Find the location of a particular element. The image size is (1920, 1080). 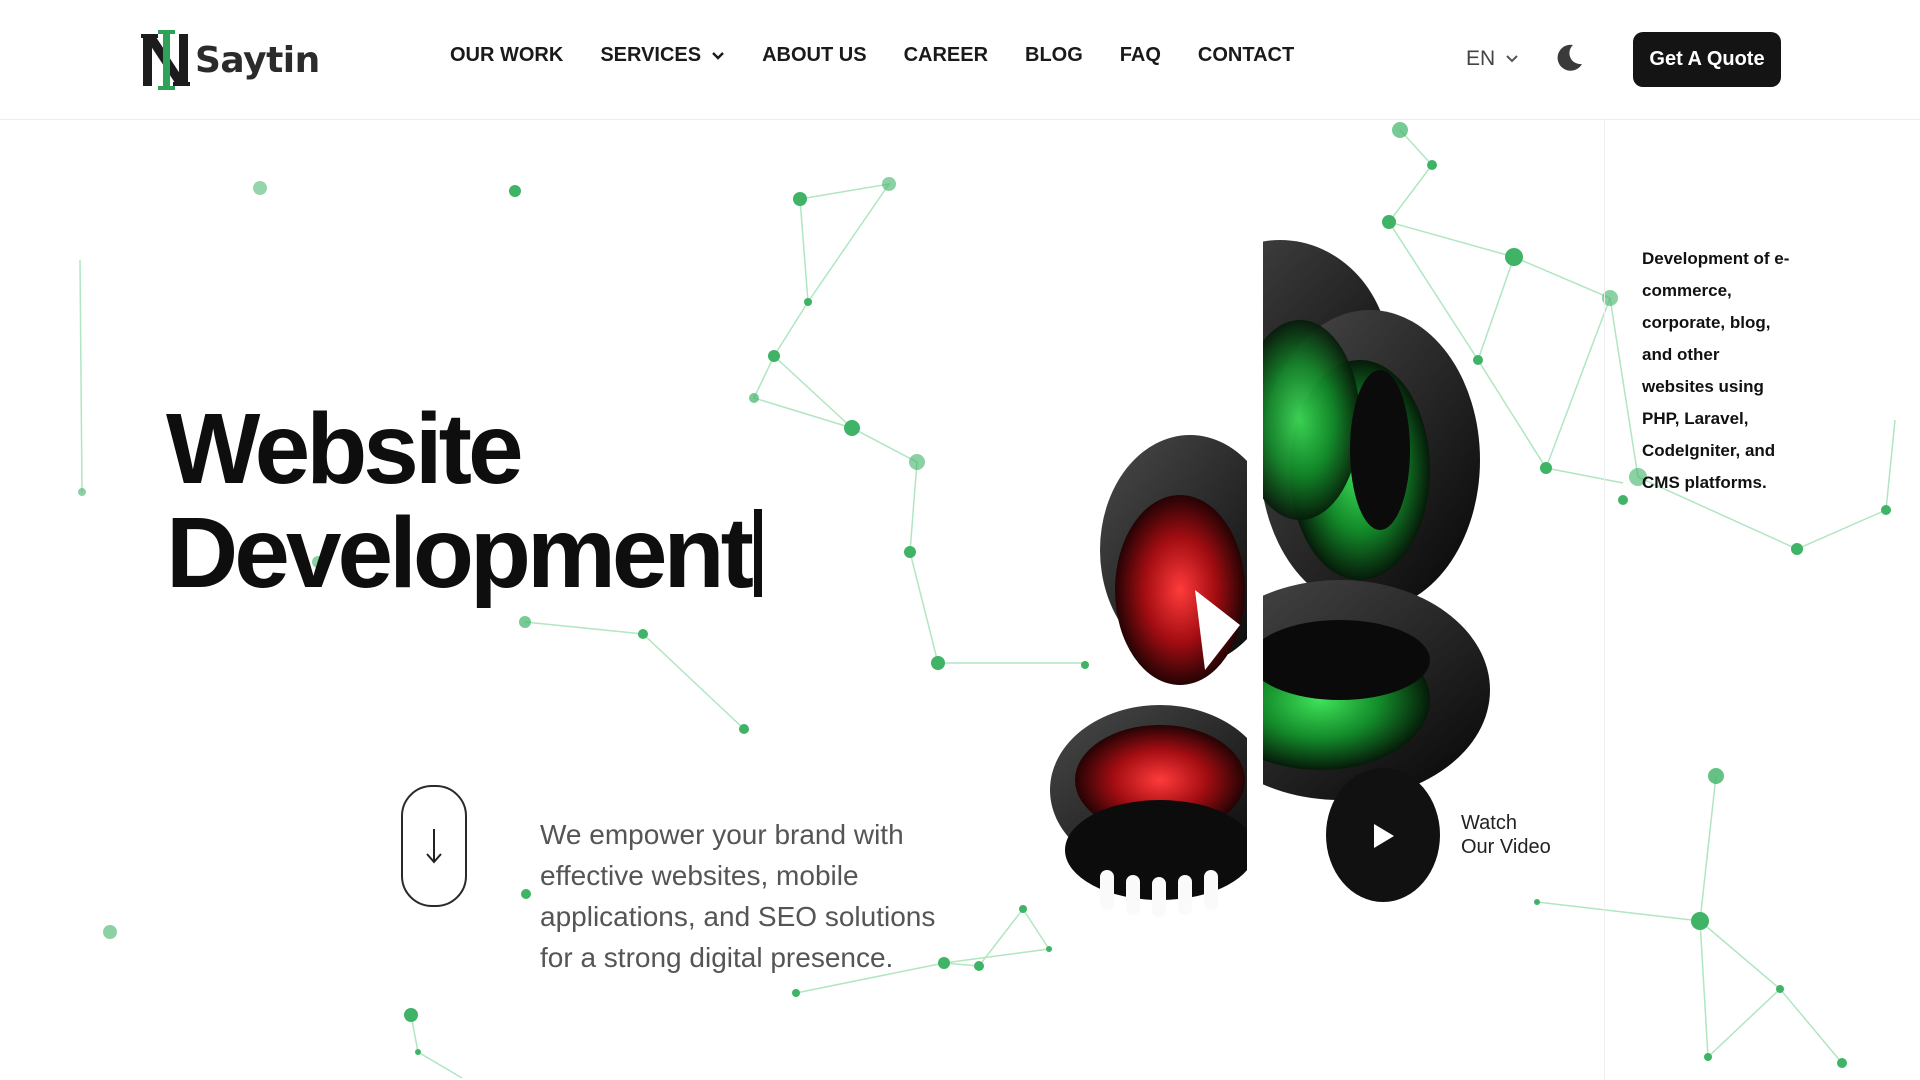

column-divider is located at coordinates (1604, 600).